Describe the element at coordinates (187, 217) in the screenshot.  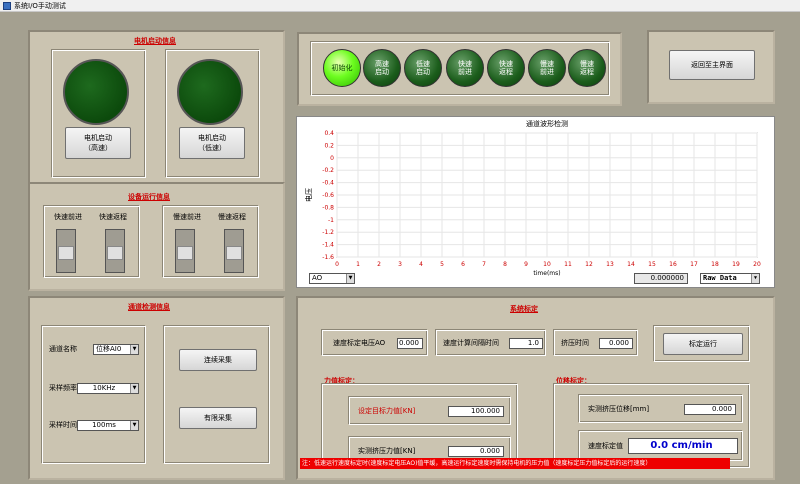
I see `switch-label-slow-forward: 慢速前进` at that location.